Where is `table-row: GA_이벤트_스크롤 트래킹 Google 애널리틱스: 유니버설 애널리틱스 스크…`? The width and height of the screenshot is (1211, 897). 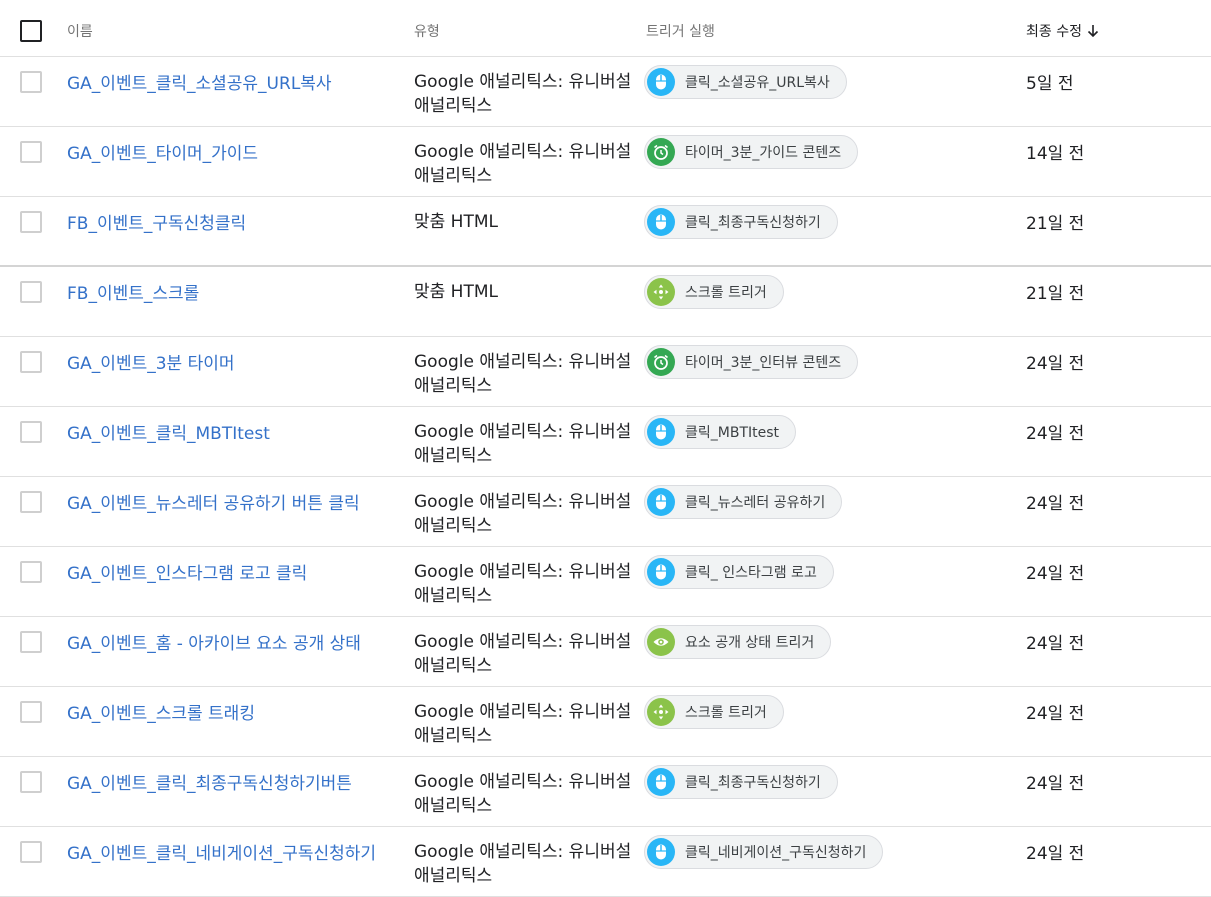
table-row: GA_이벤트_스크롤 트래킹 Google 애널리틱스: 유니버설 애널리틱스 스크… is located at coordinates (605, 722).